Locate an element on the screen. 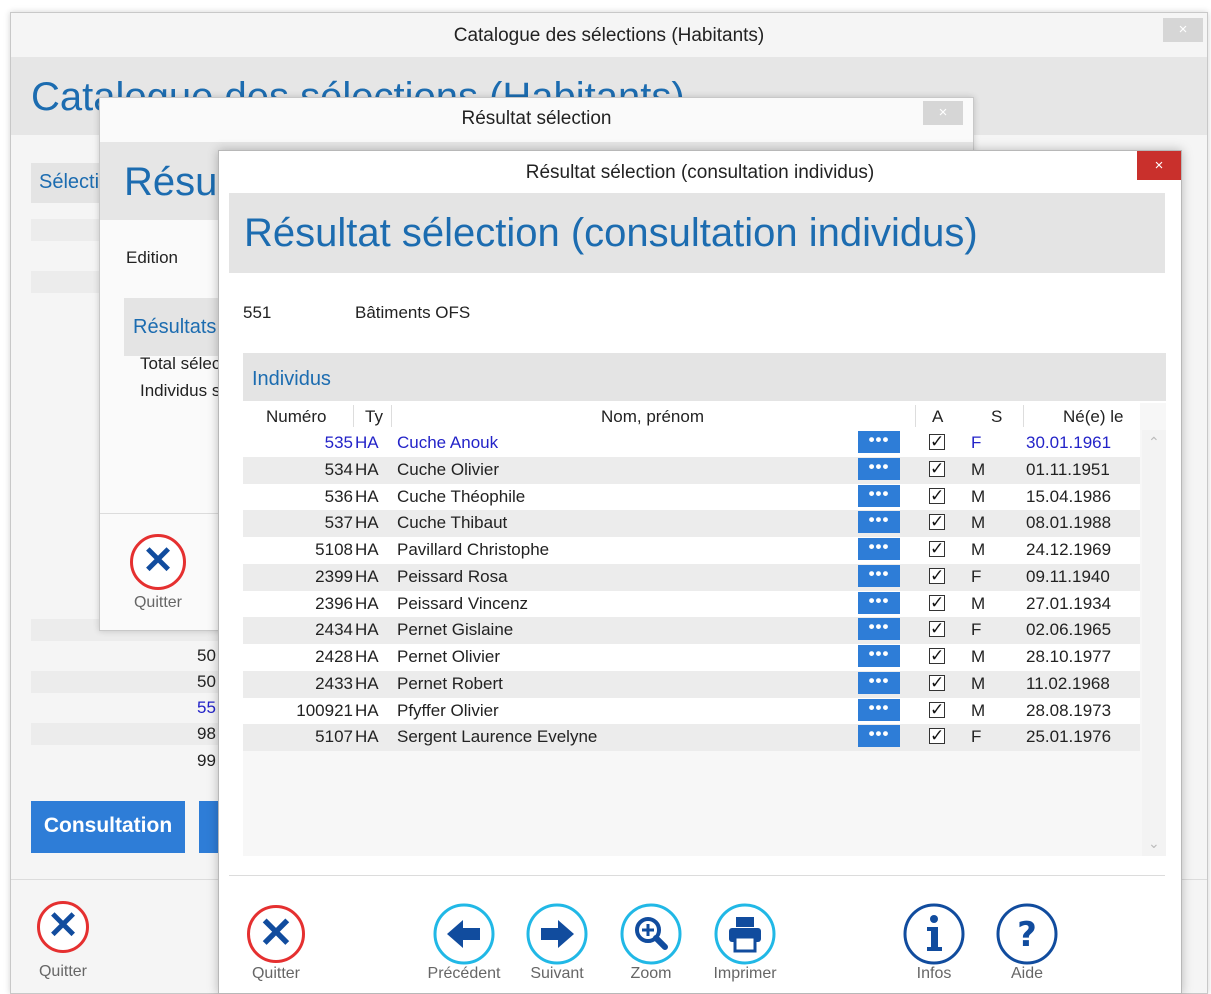 The height and width of the screenshot is (994, 1211). list-item-number: 98 is located at coordinates (206, 734).